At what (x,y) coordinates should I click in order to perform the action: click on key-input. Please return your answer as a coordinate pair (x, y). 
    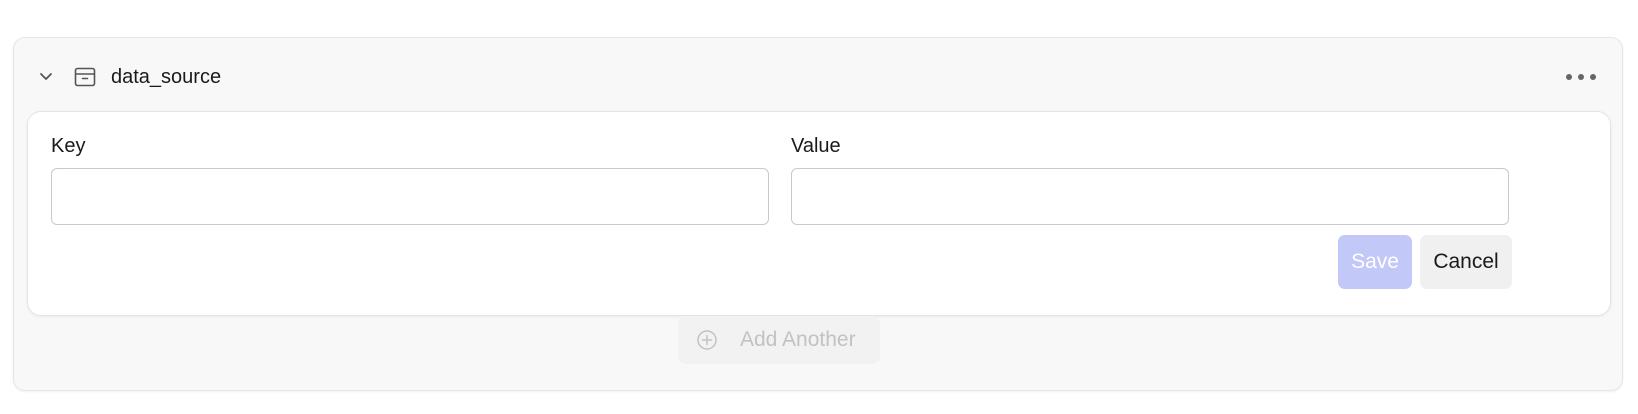
    Looking at the image, I should click on (410, 196).